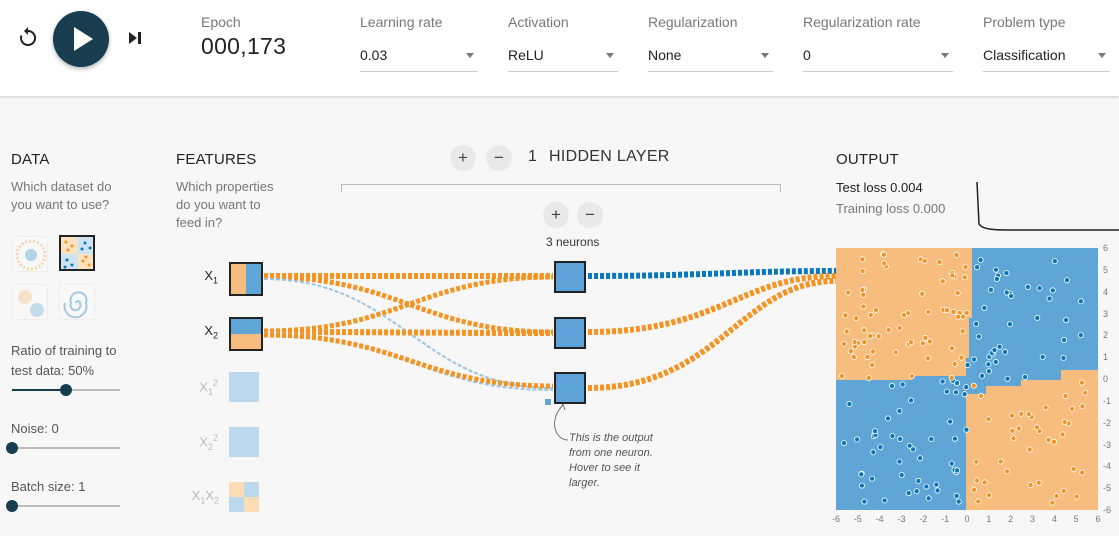  What do you see at coordinates (604, 468) in the screenshot?
I see `callout-line3: Hover to see it` at bounding box center [604, 468].